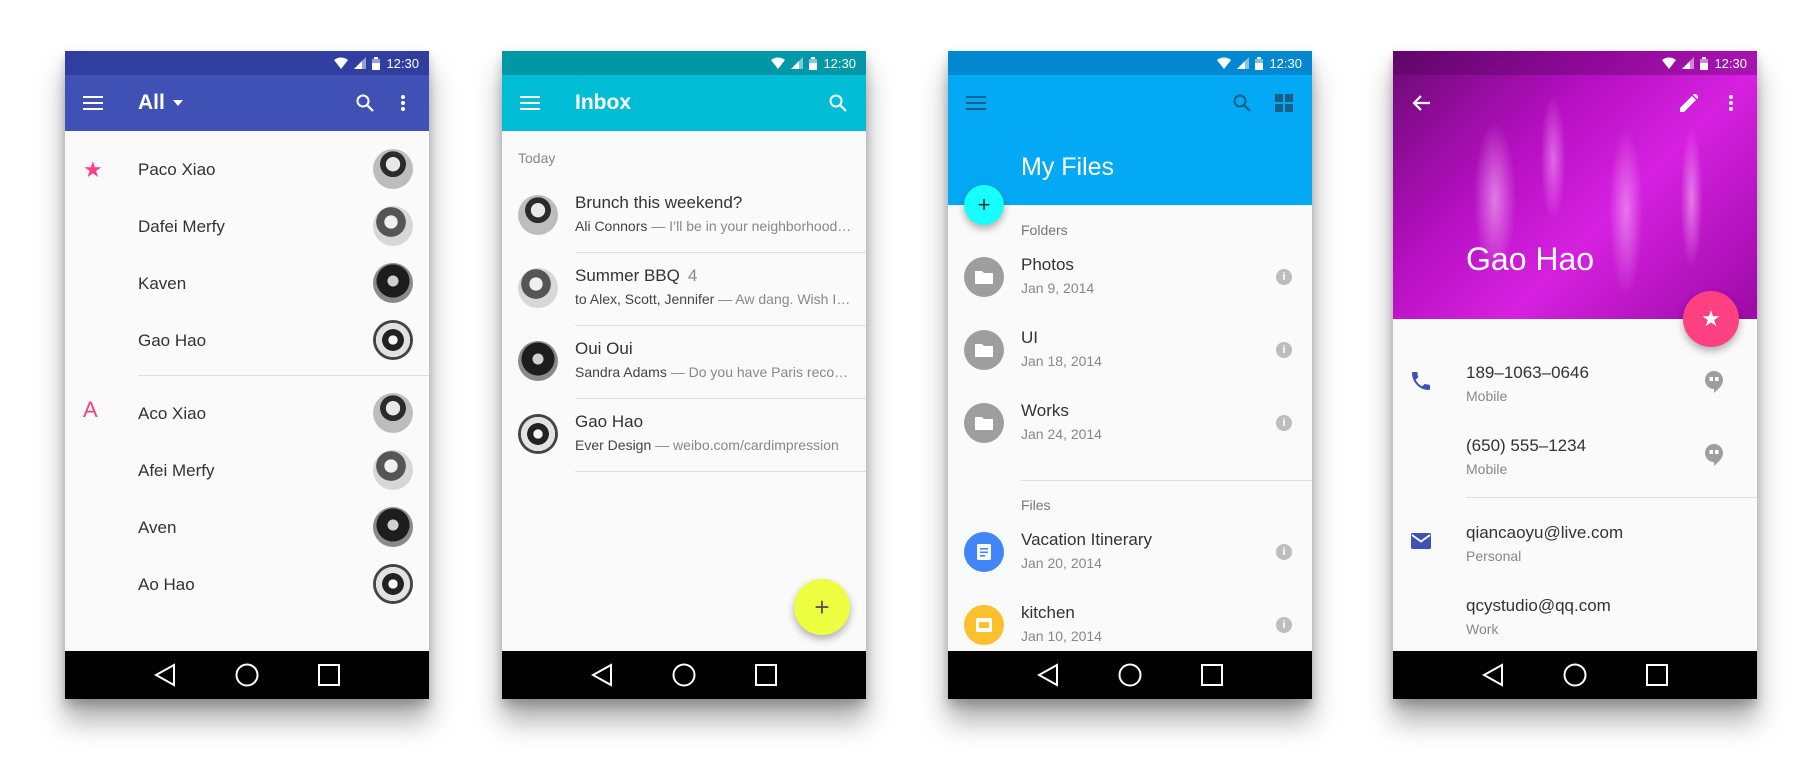 Image resolution: width=1818 pixels, height=782 pixels. What do you see at coordinates (1575, 545) in the screenshot?
I see `email-row: qiancaoyu@live.com Personal` at bounding box center [1575, 545].